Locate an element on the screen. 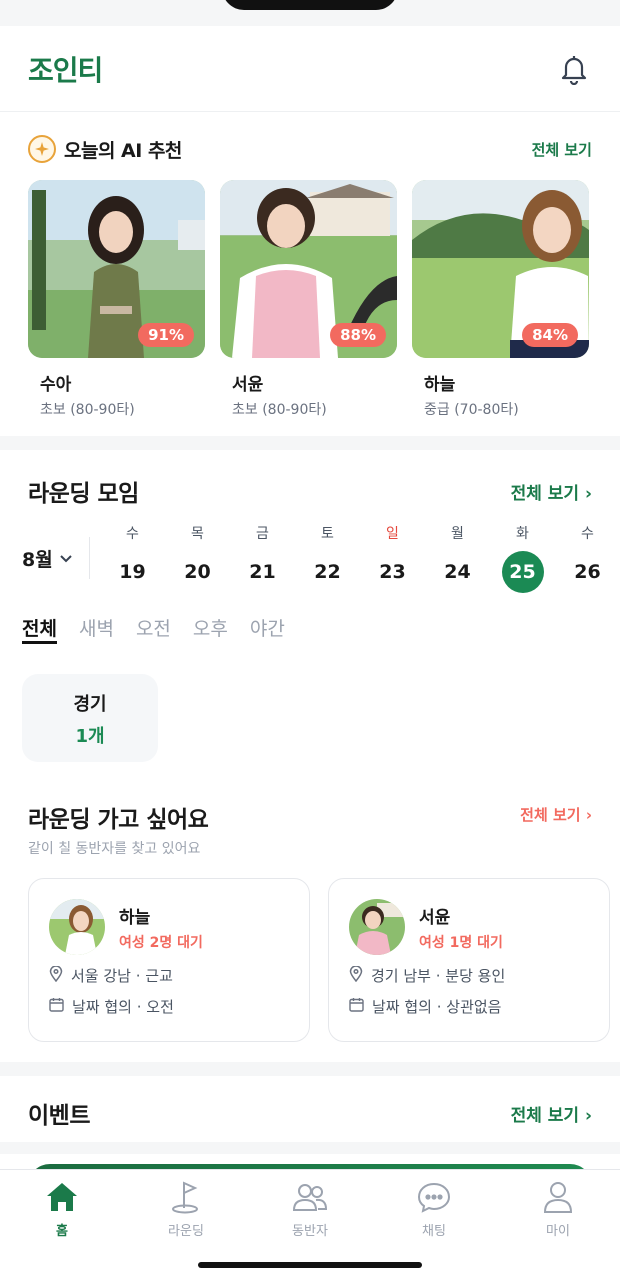 The width and height of the screenshot is (620, 1276). day-of-week: 일 is located at coordinates (392, 534).